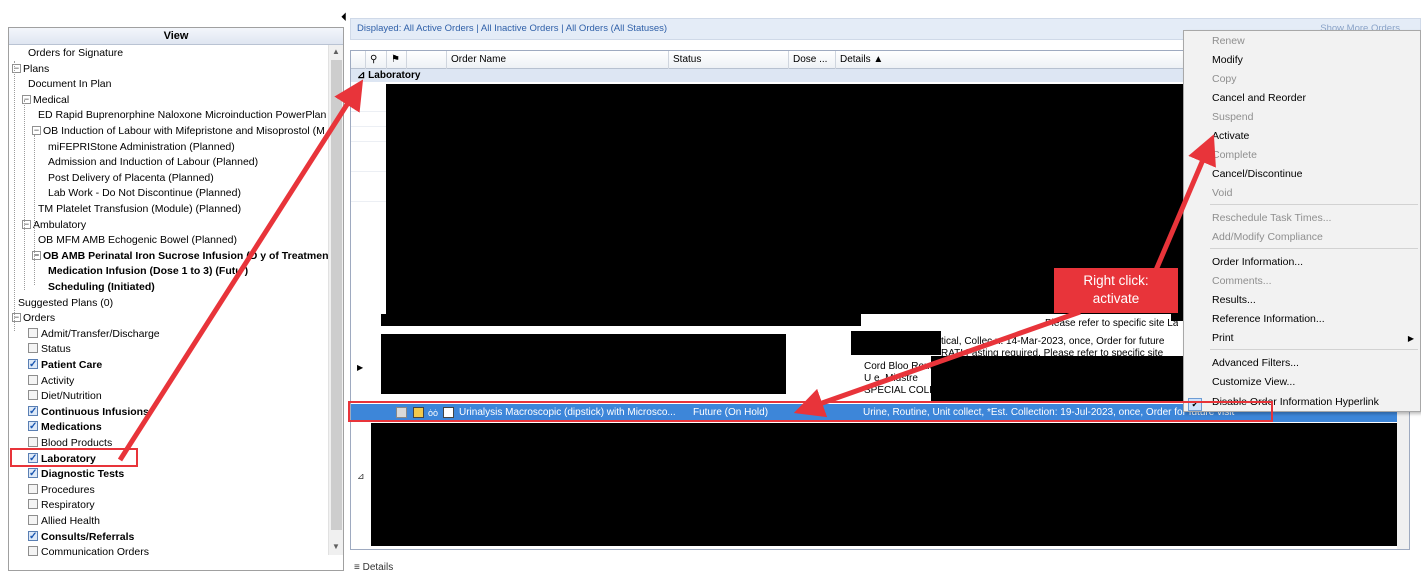 This screenshot has height=573, width=1421. Describe the element at coordinates (729, 60) in the screenshot. I see `header-status: Status` at that location.